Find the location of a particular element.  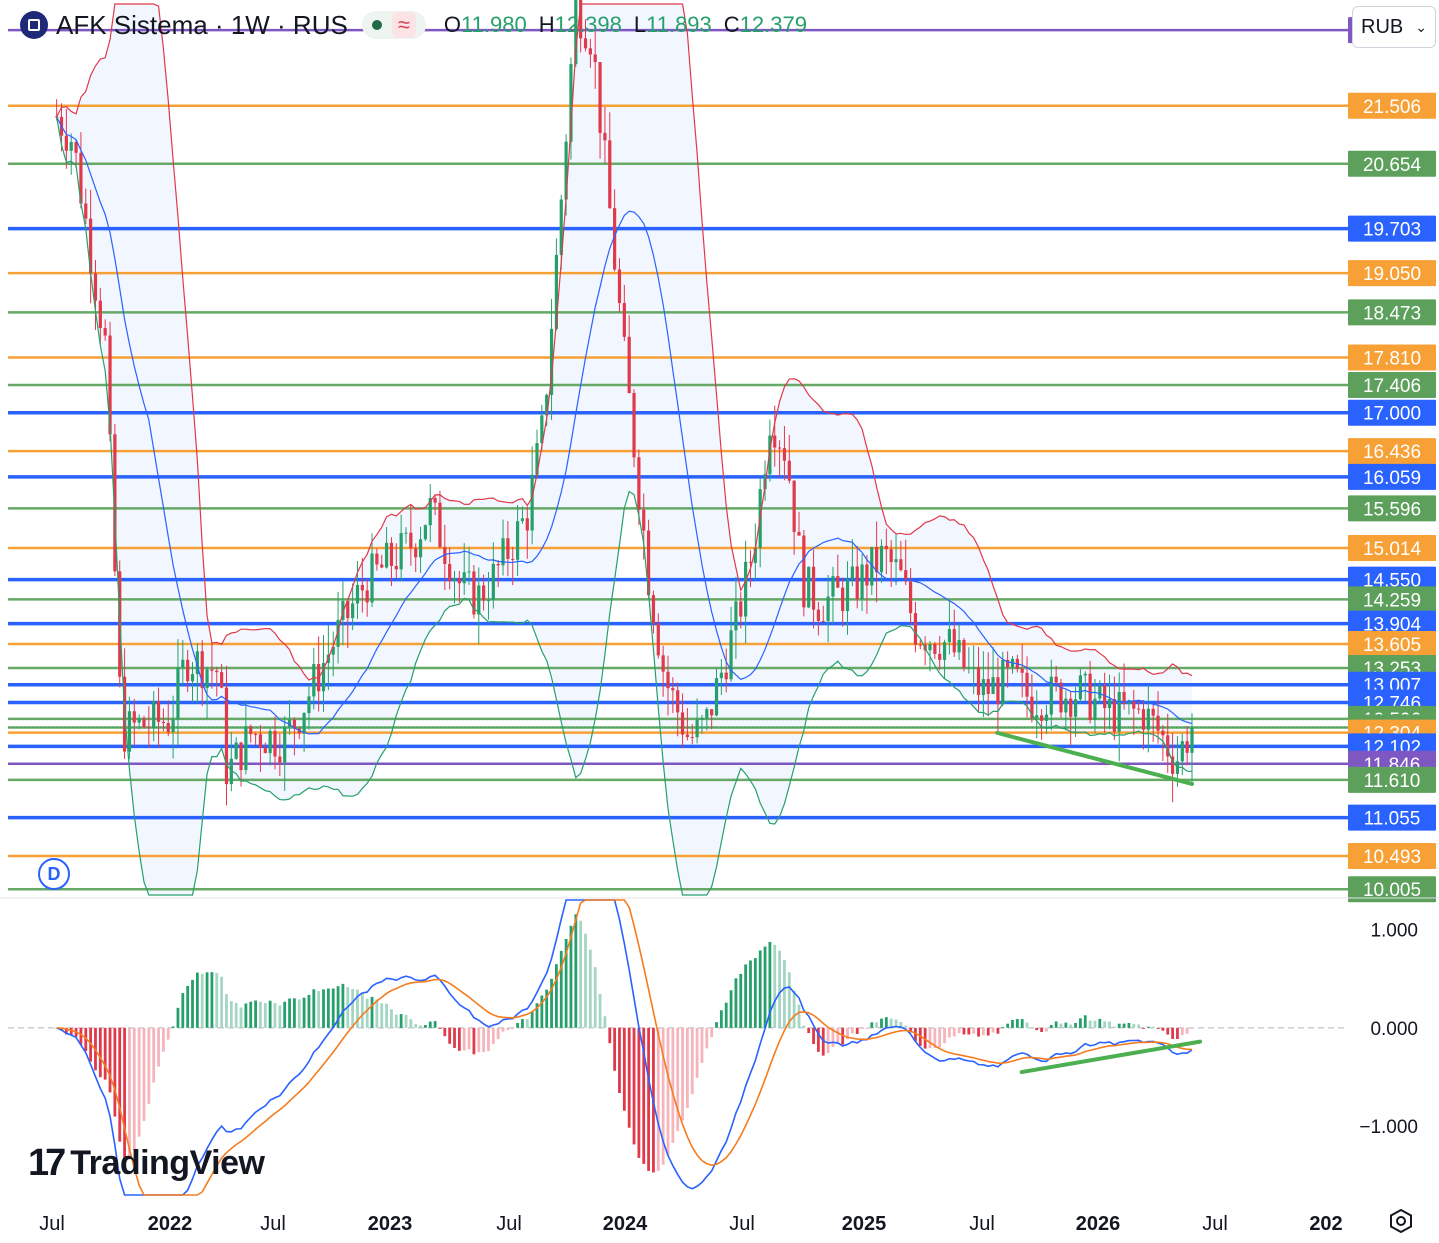

macd-axis-label: 1.000 is located at coordinates (1394, 931).